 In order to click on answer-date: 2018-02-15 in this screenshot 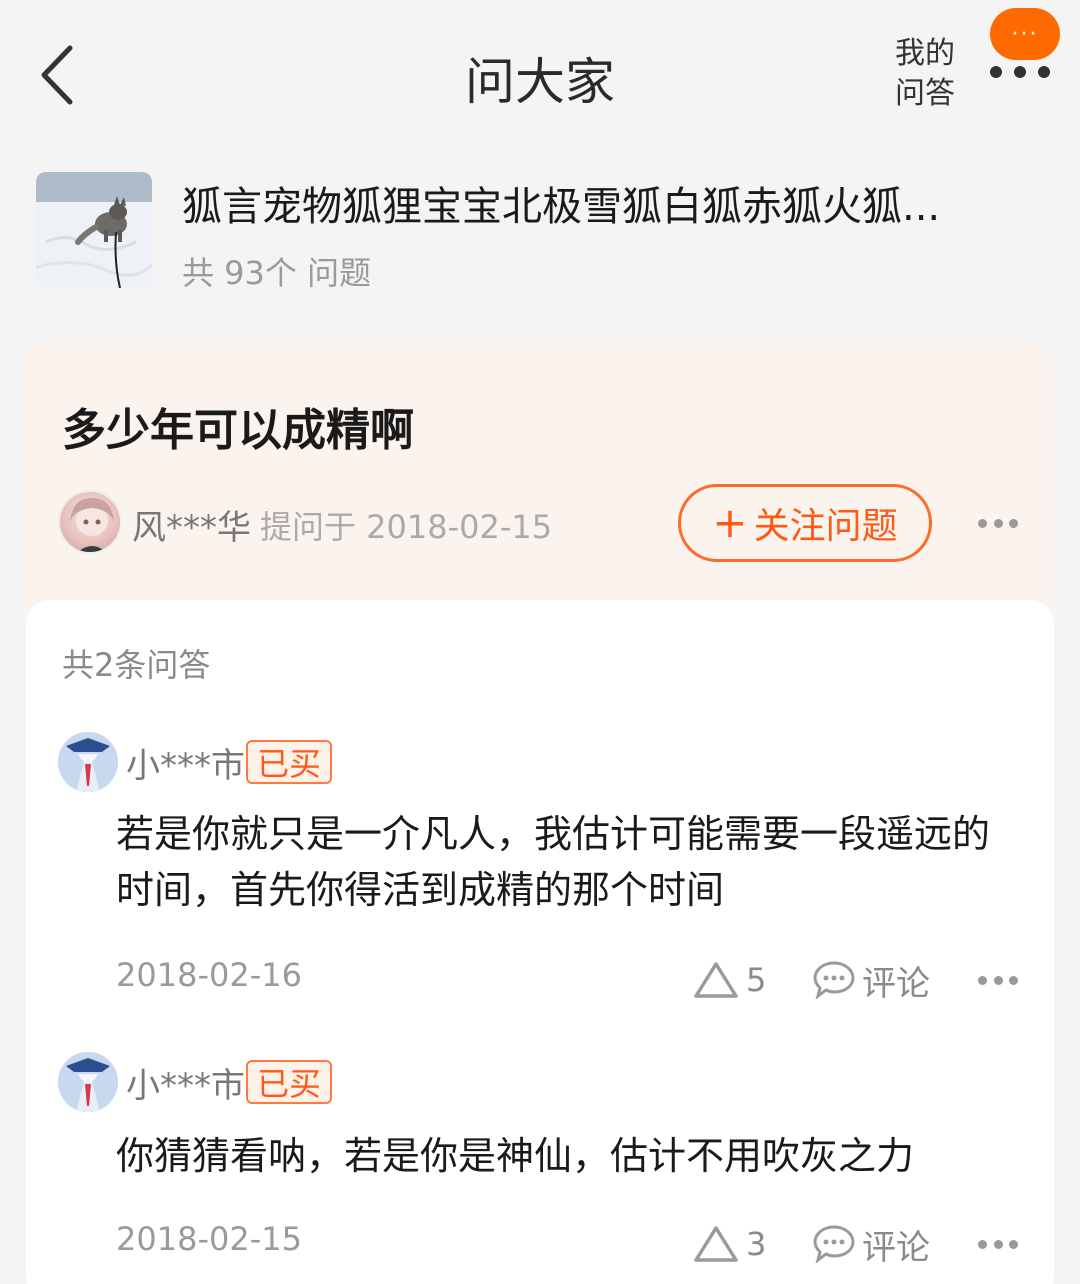, I will do `click(209, 1239)`.